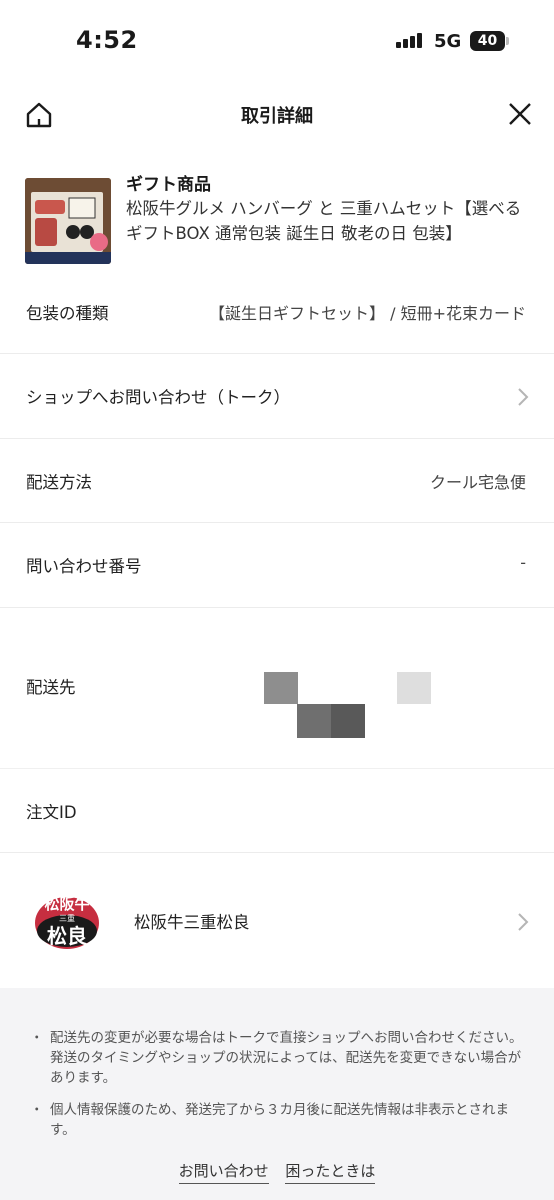 The image size is (554, 1200). What do you see at coordinates (487, 41) in the screenshot?
I see `battery-icon: 40` at bounding box center [487, 41].